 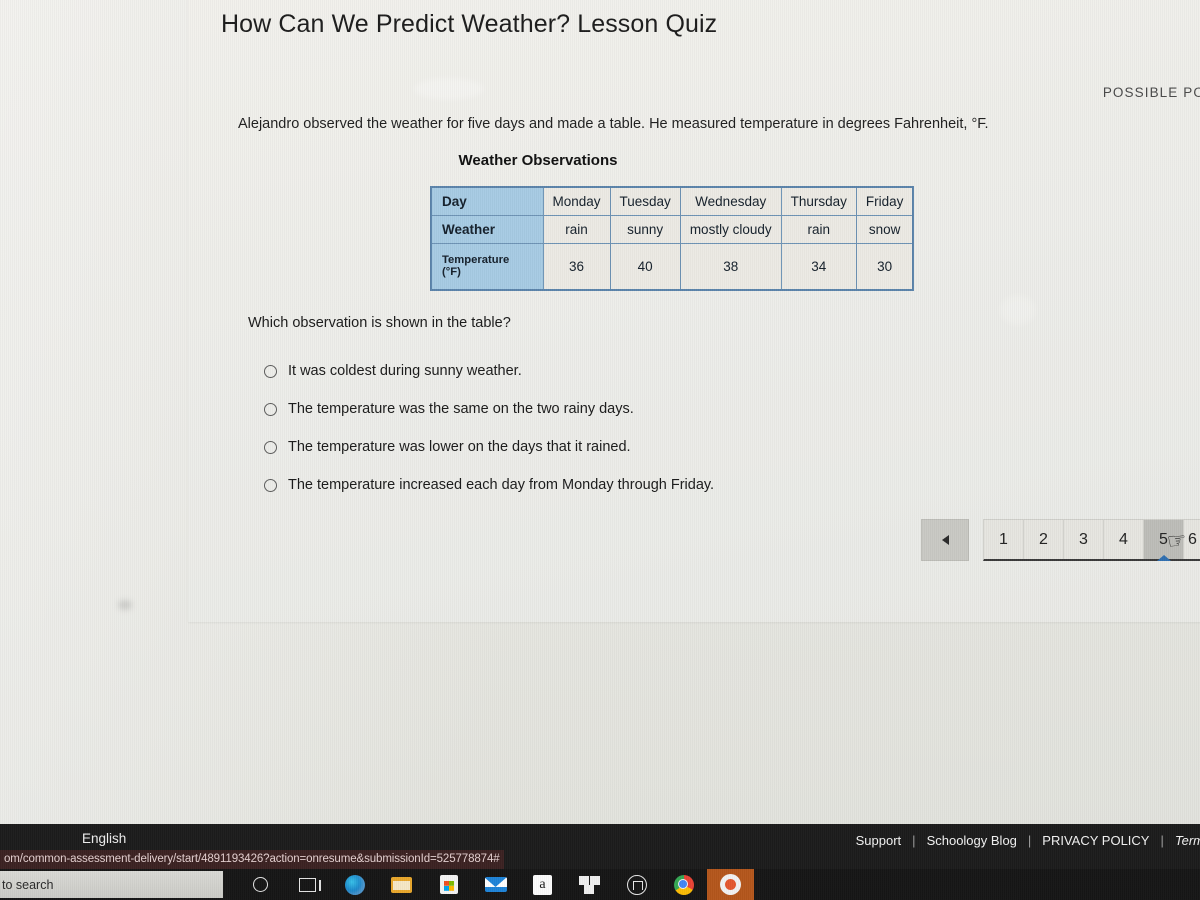 I want to click on language-selector: English, so click(x=104, y=838).